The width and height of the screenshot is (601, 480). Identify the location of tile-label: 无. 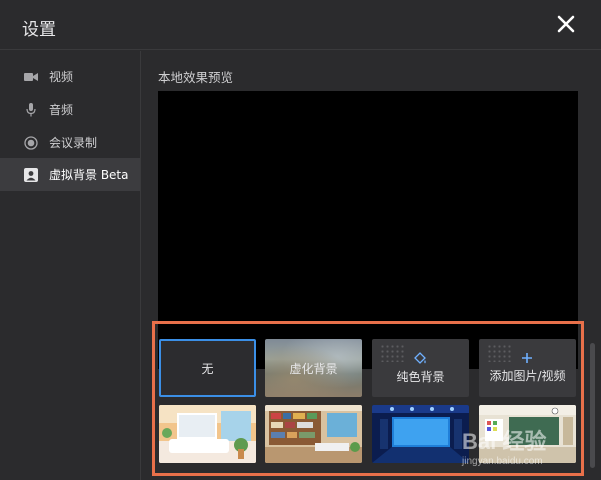
(207, 368).